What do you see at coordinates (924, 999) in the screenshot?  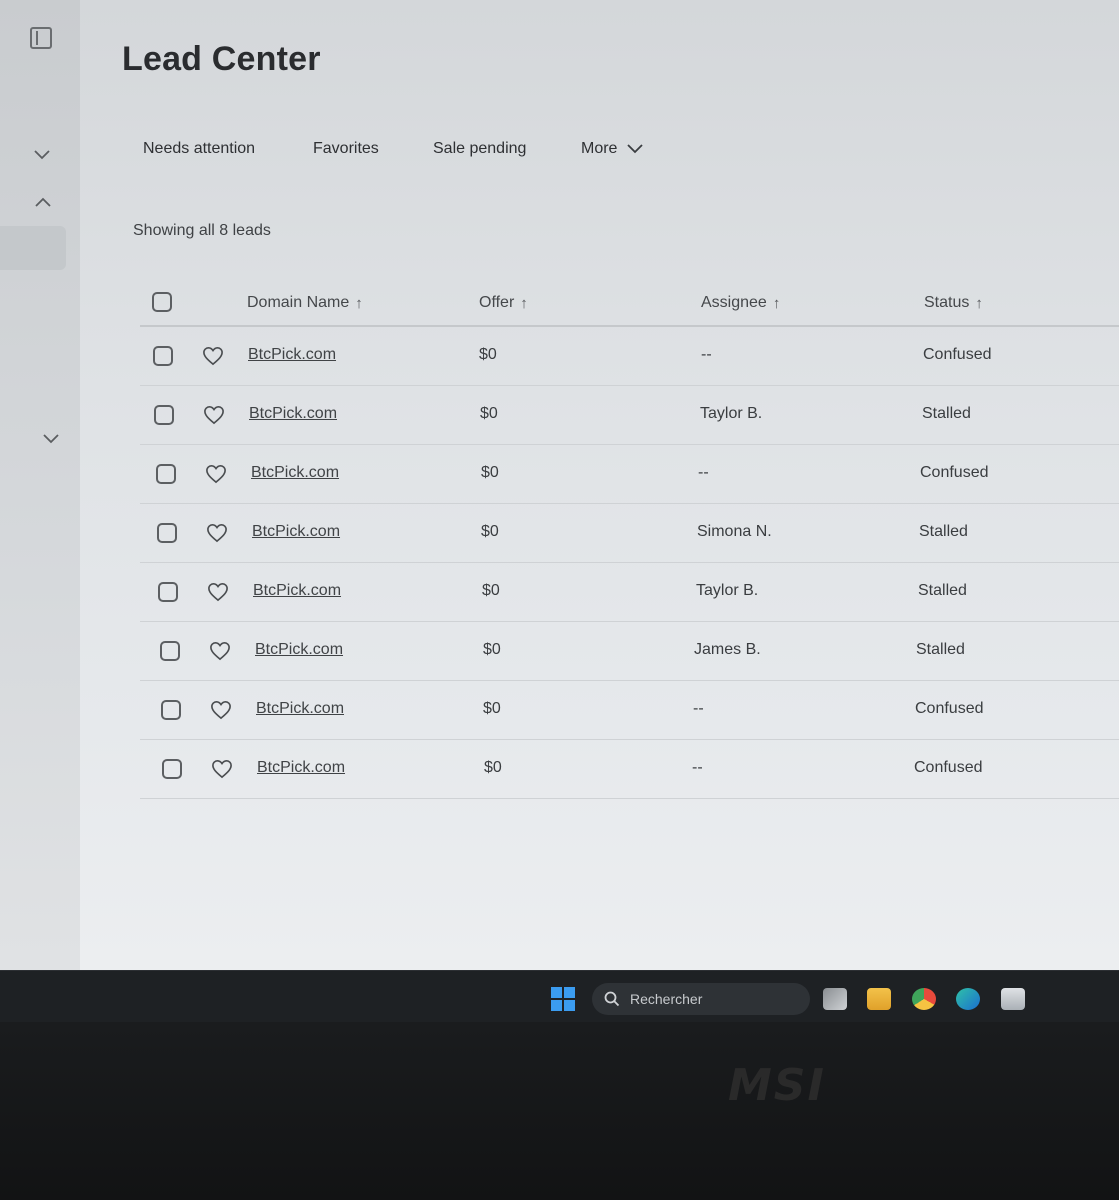 I see `chrome-icon` at bounding box center [924, 999].